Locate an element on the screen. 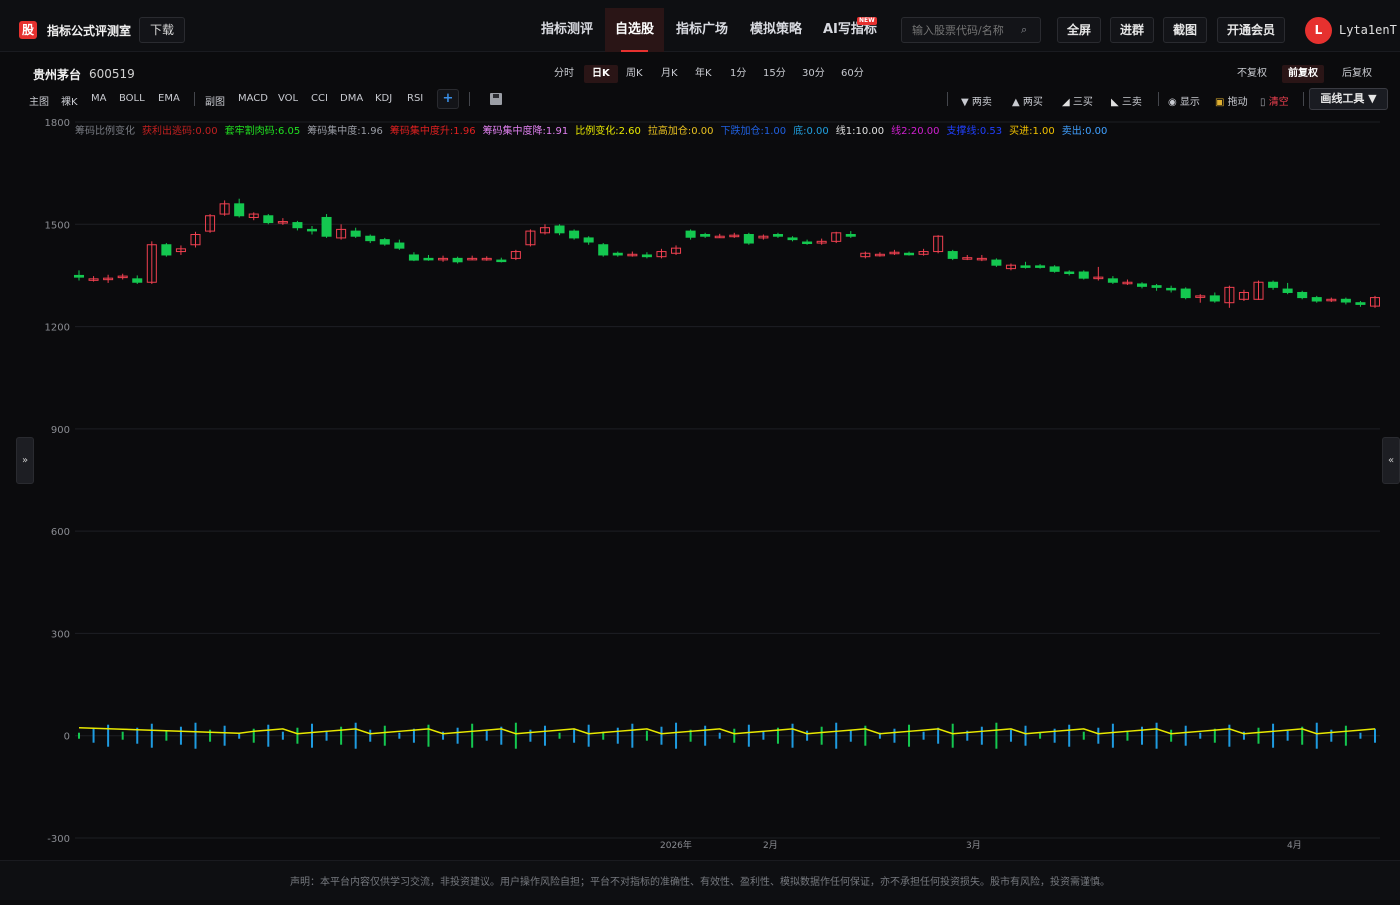 This screenshot has width=1400, height=905. nav-watchlist: 自选股 is located at coordinates (634, 30).